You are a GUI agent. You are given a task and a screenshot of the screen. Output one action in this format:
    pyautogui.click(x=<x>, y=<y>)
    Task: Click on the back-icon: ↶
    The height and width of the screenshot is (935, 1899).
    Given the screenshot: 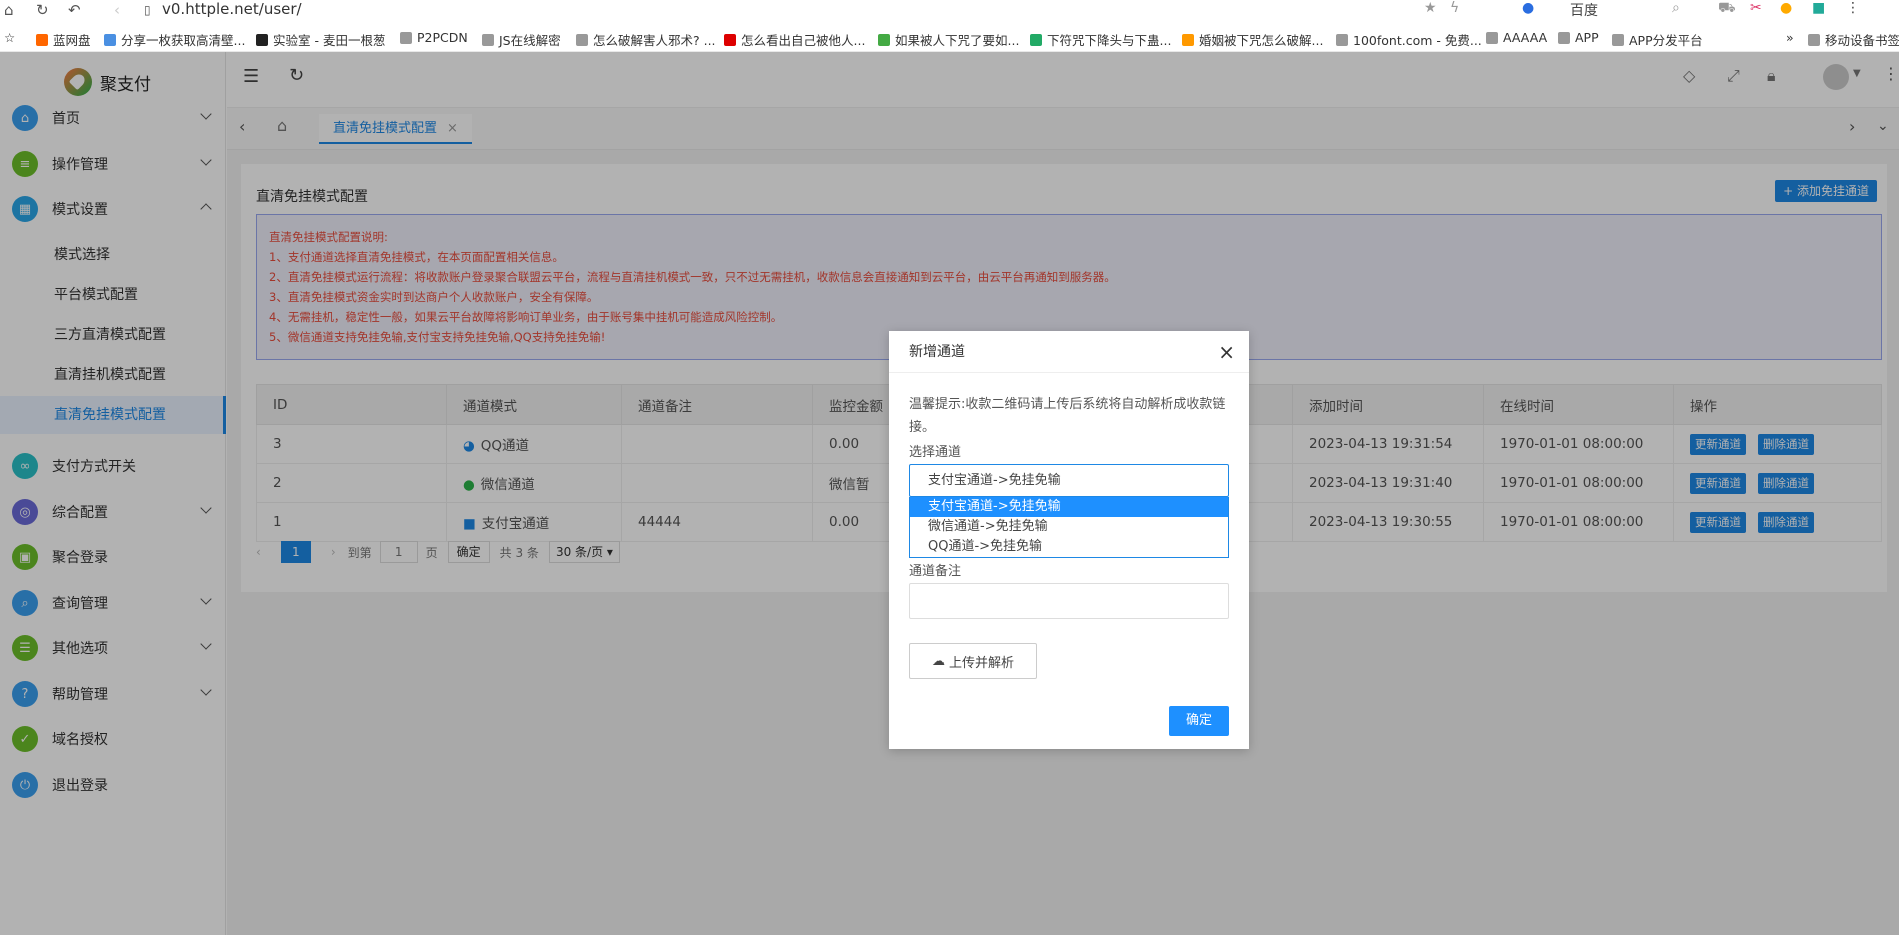 What is the action you would take?
    pyautogui.click(x=74, y=10)
    